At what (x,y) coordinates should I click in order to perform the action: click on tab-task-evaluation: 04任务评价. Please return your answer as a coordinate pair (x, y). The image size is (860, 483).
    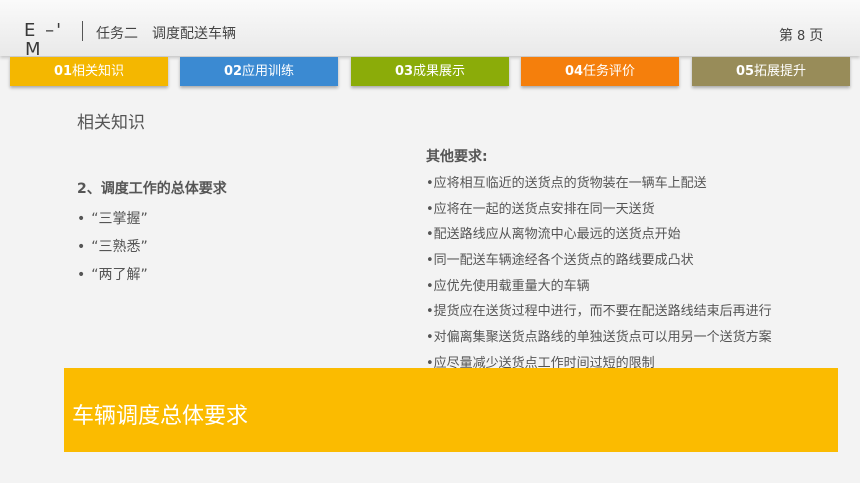
    Looking at the image, I should click on (600, 71).